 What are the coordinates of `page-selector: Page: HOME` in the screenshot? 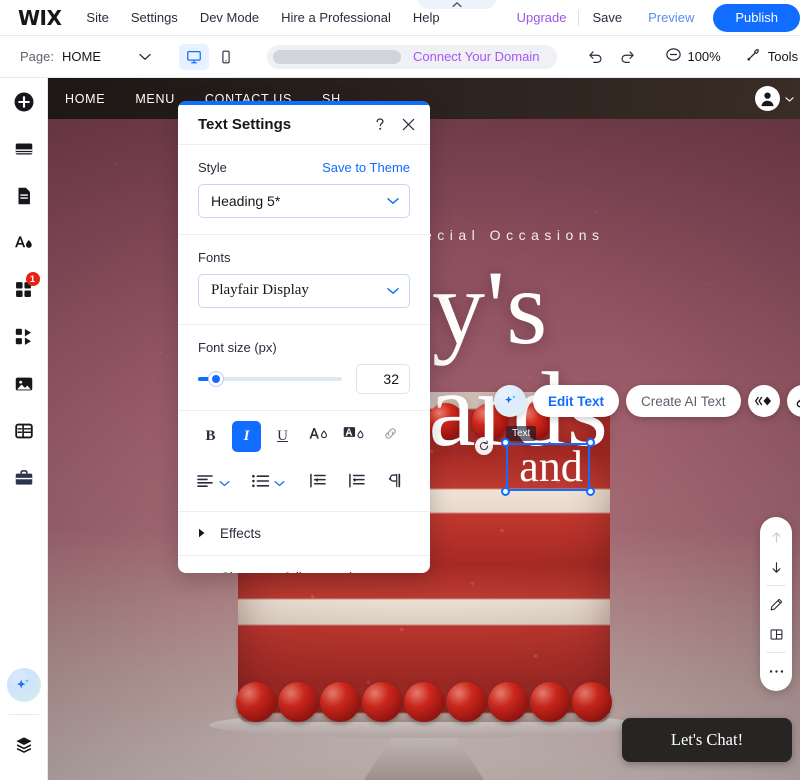 It's located at (82, 57).